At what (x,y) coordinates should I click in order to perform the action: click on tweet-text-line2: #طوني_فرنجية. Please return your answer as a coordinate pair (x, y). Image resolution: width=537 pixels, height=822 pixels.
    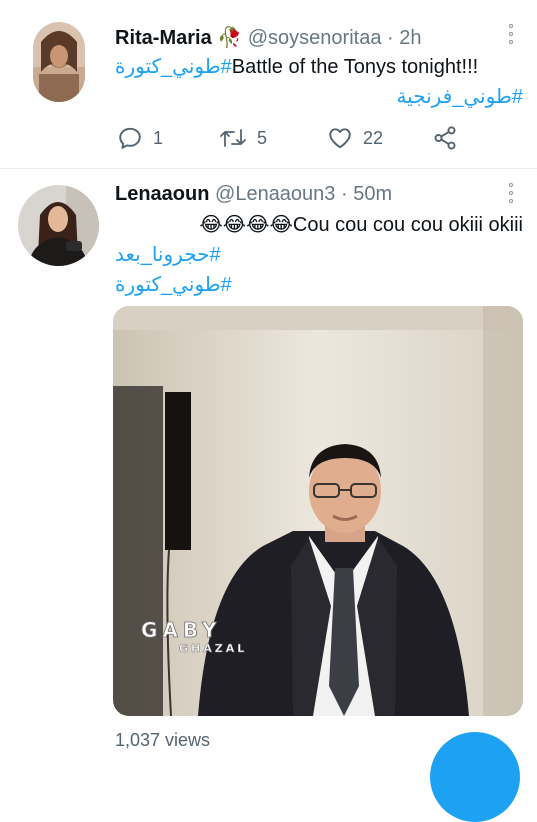
    Looking at the image, I should click on (459, 96).